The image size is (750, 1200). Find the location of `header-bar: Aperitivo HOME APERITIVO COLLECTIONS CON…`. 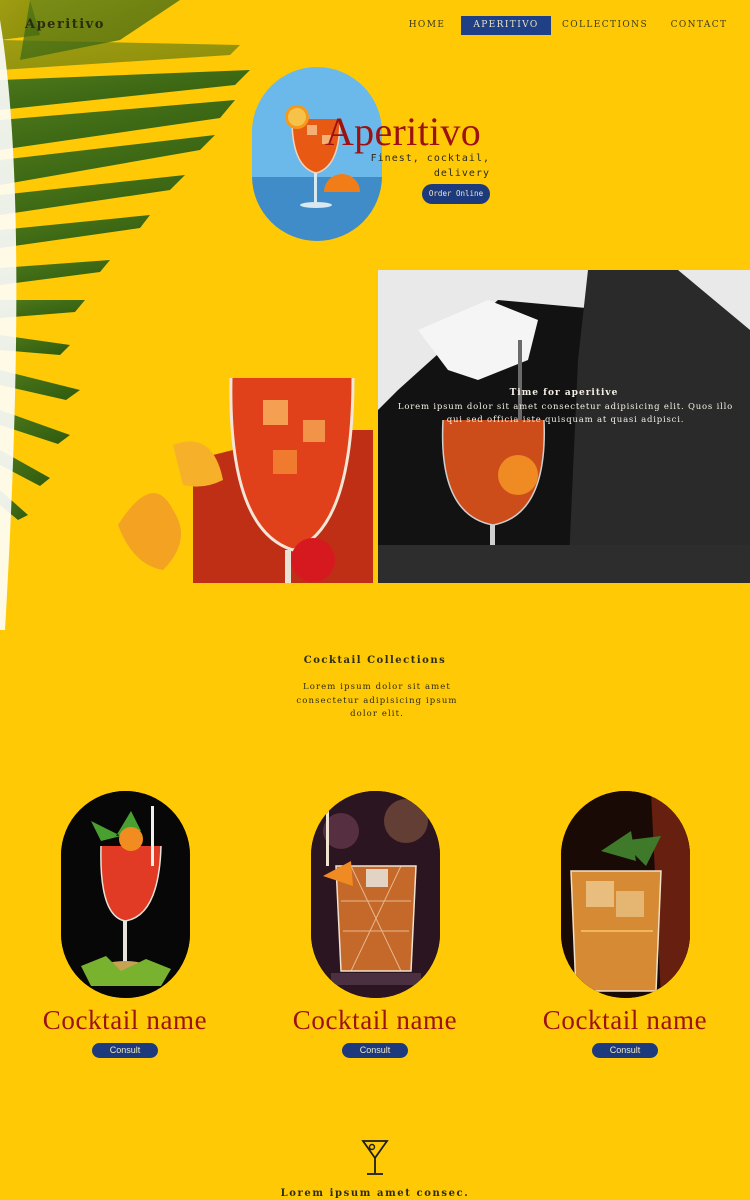

header-bar: Aperitivo HOME APERITIVO COLLECTIONS CON… is located at coordinates (375, 26).